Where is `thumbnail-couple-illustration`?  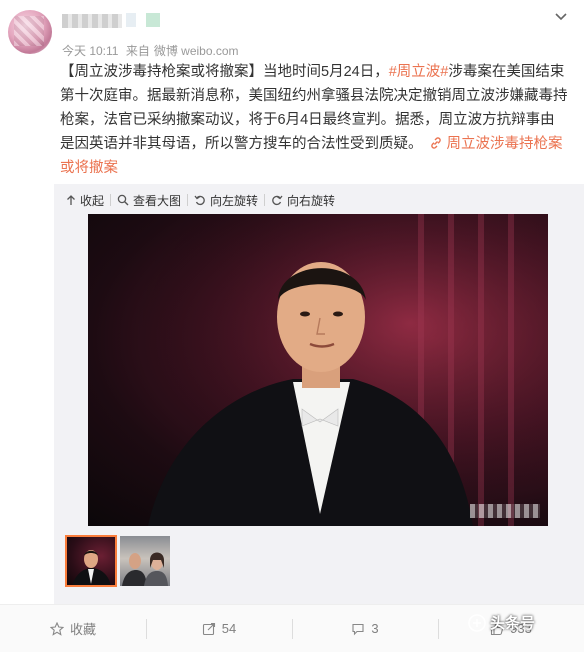
thumbnail-couple-illustration is located at coordinates (145, 569).